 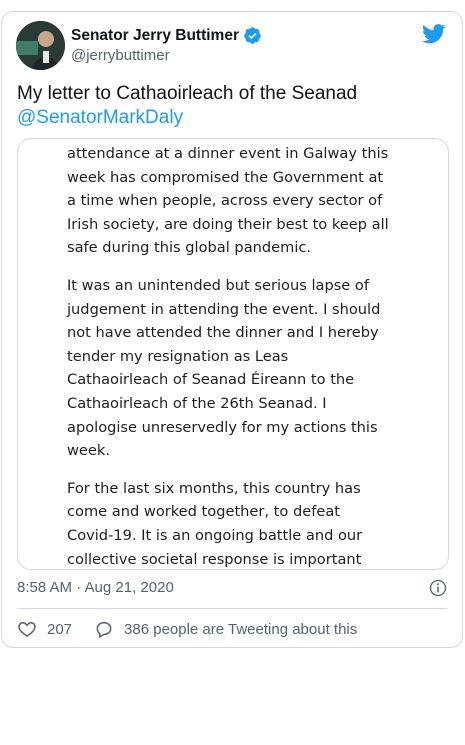 I want to click on twitter-bird-icon, so click(x=434, y=34).